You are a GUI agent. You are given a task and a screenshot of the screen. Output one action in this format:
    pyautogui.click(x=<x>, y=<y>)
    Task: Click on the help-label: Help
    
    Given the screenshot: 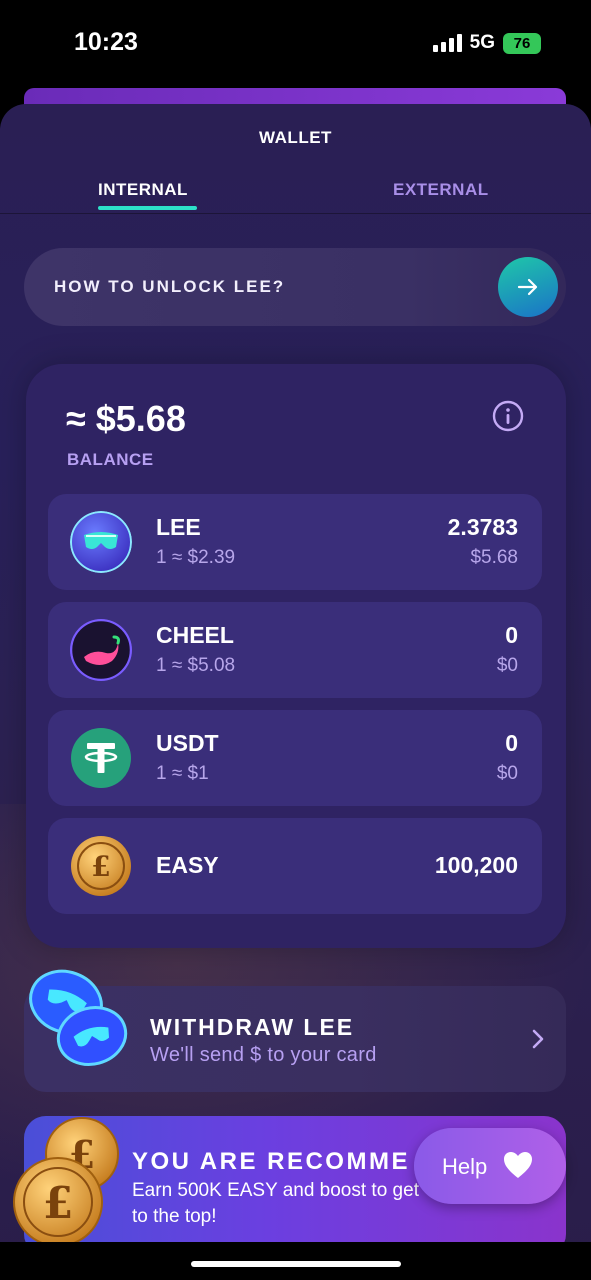 What is the action you would take?
    pyautogui.click(x=465, y=1166)
    